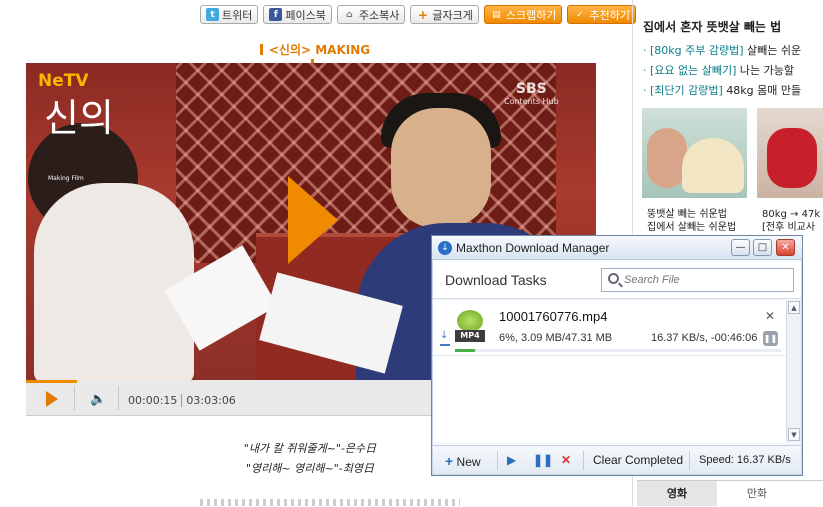 Image resolution: width=823 pixels, height=507 pixels. I want to click on channel-logo-text: NeTV, so click(63, 81).